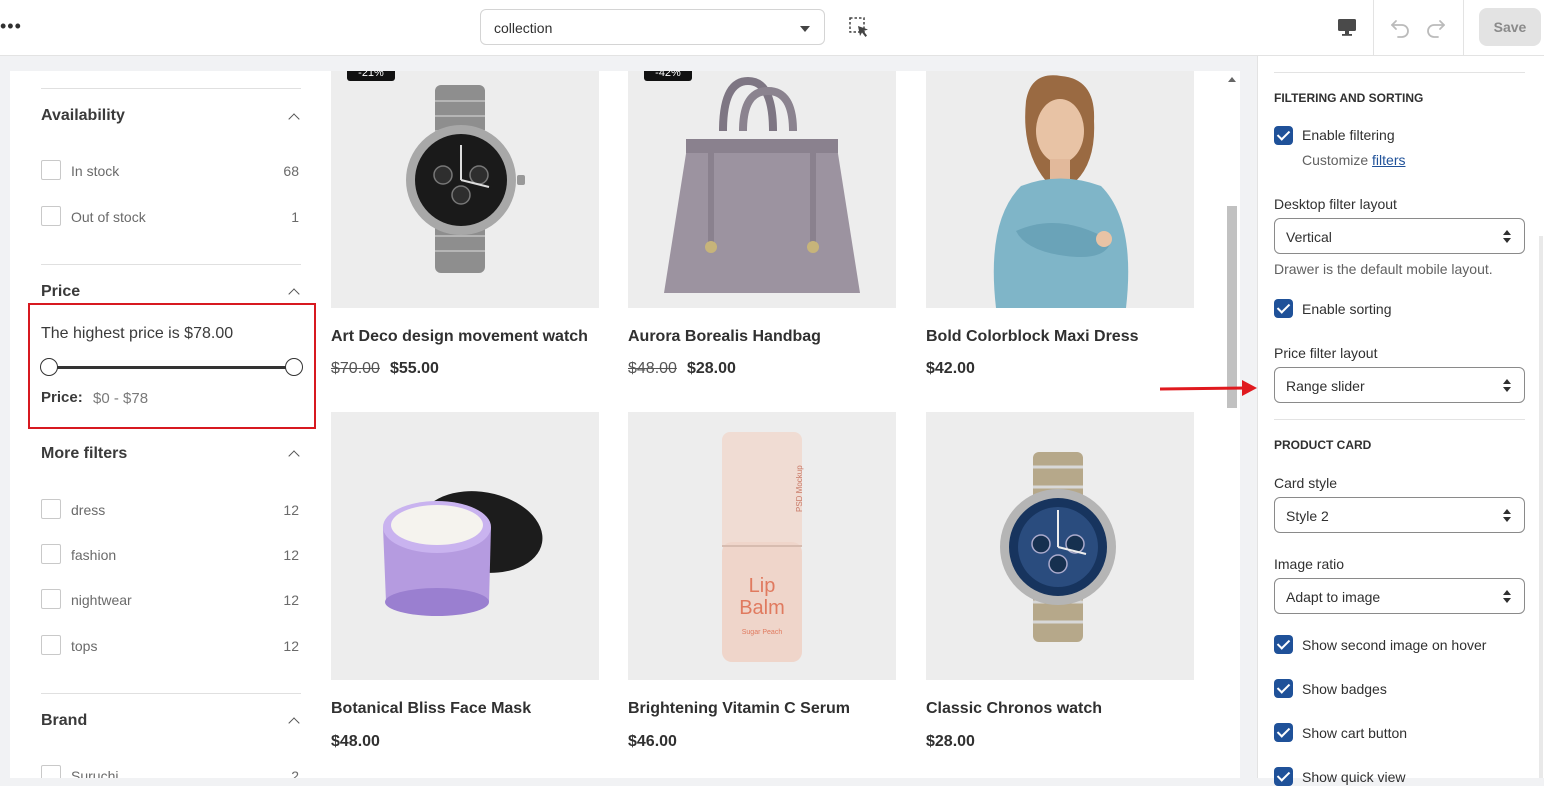 This screenshot has width=1544, height=786. I want to click on product-image: -21%, so click(465, 189).